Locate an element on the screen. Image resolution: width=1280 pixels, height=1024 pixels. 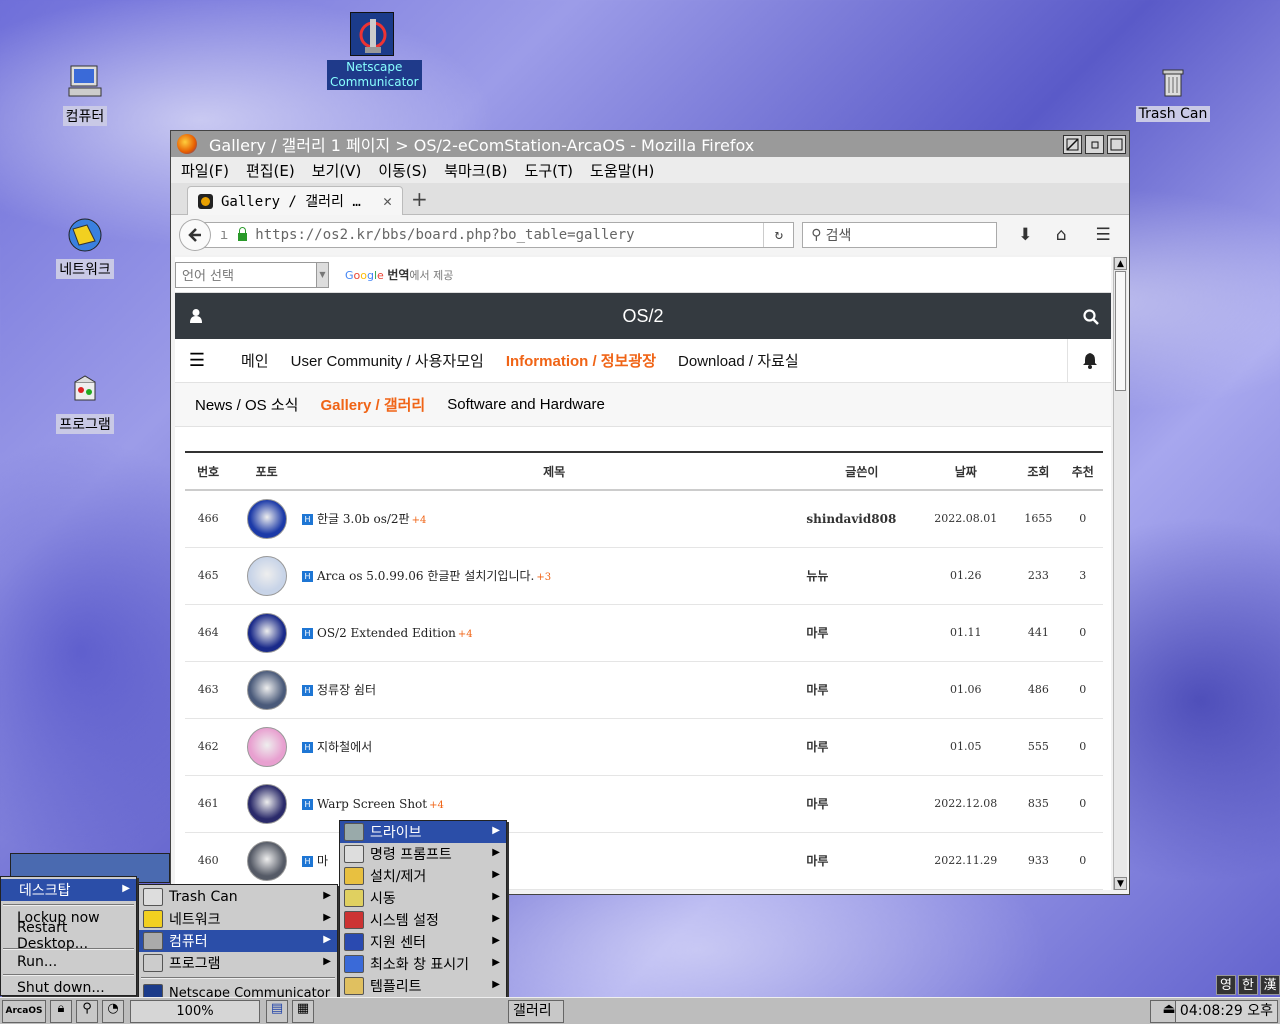
submenu-item-install-remove: 설치/제거 ▶ is located at coordinates (423, 876).